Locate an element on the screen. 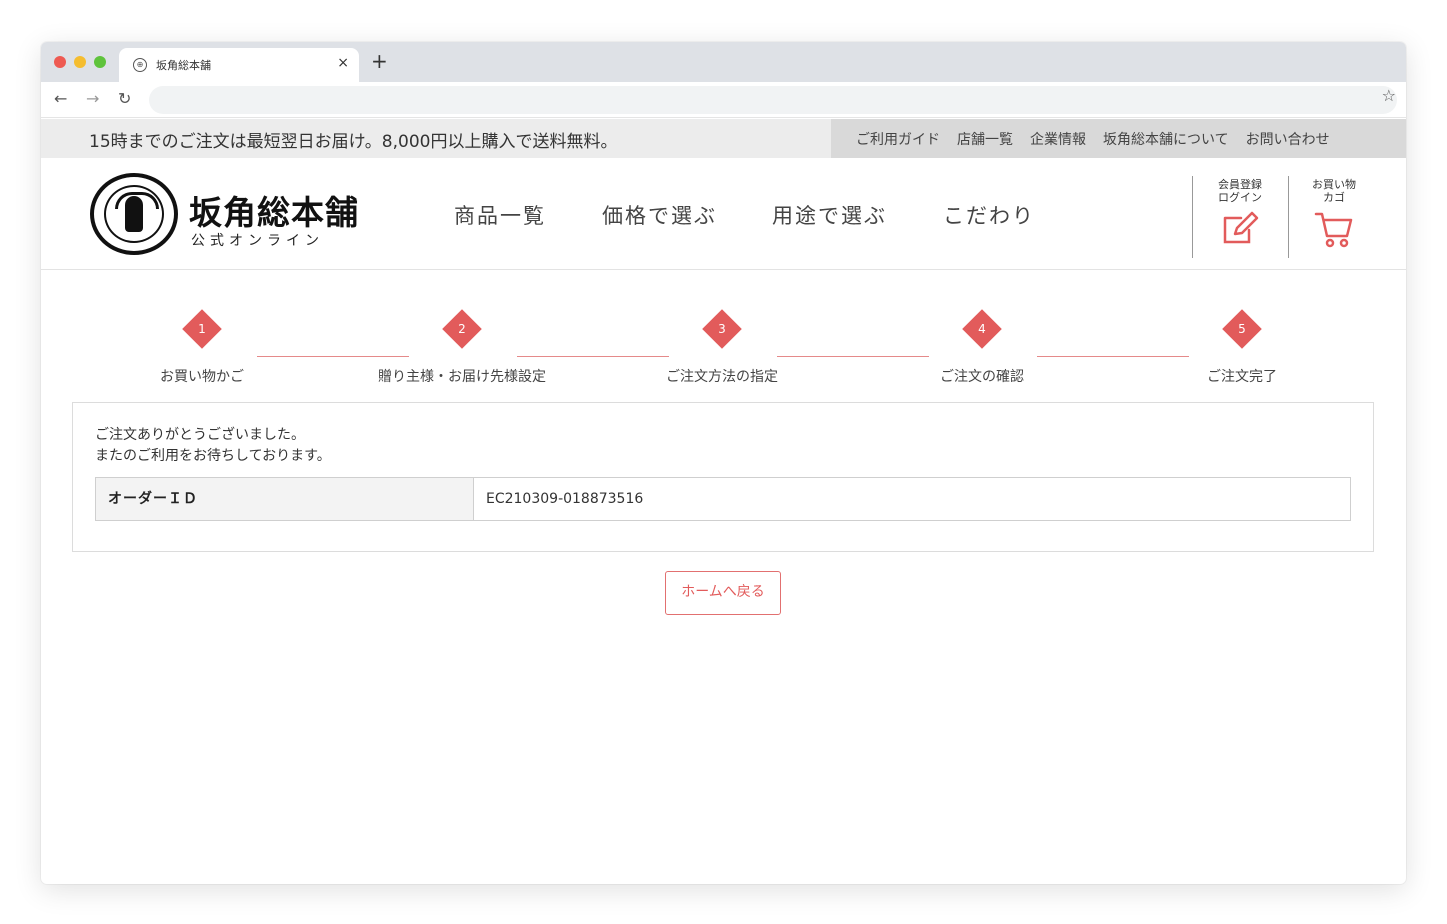  close-window-button is located at coordinates (60, 62).